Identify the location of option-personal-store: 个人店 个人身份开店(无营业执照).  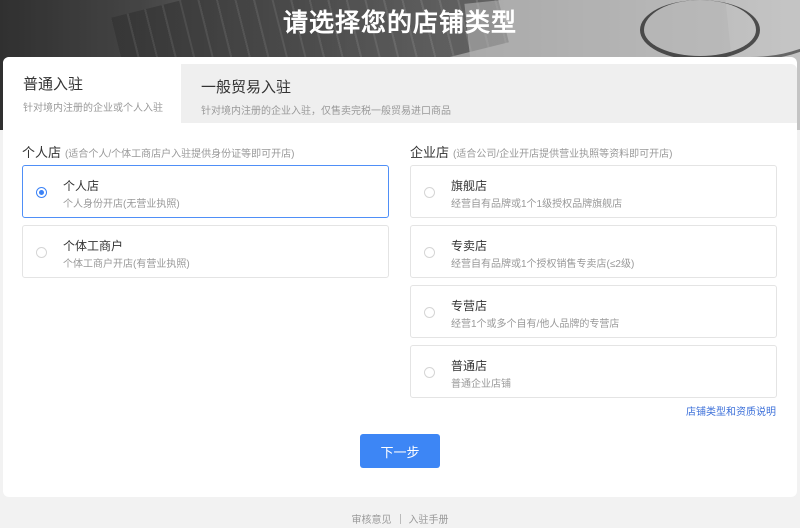
(205, 191).